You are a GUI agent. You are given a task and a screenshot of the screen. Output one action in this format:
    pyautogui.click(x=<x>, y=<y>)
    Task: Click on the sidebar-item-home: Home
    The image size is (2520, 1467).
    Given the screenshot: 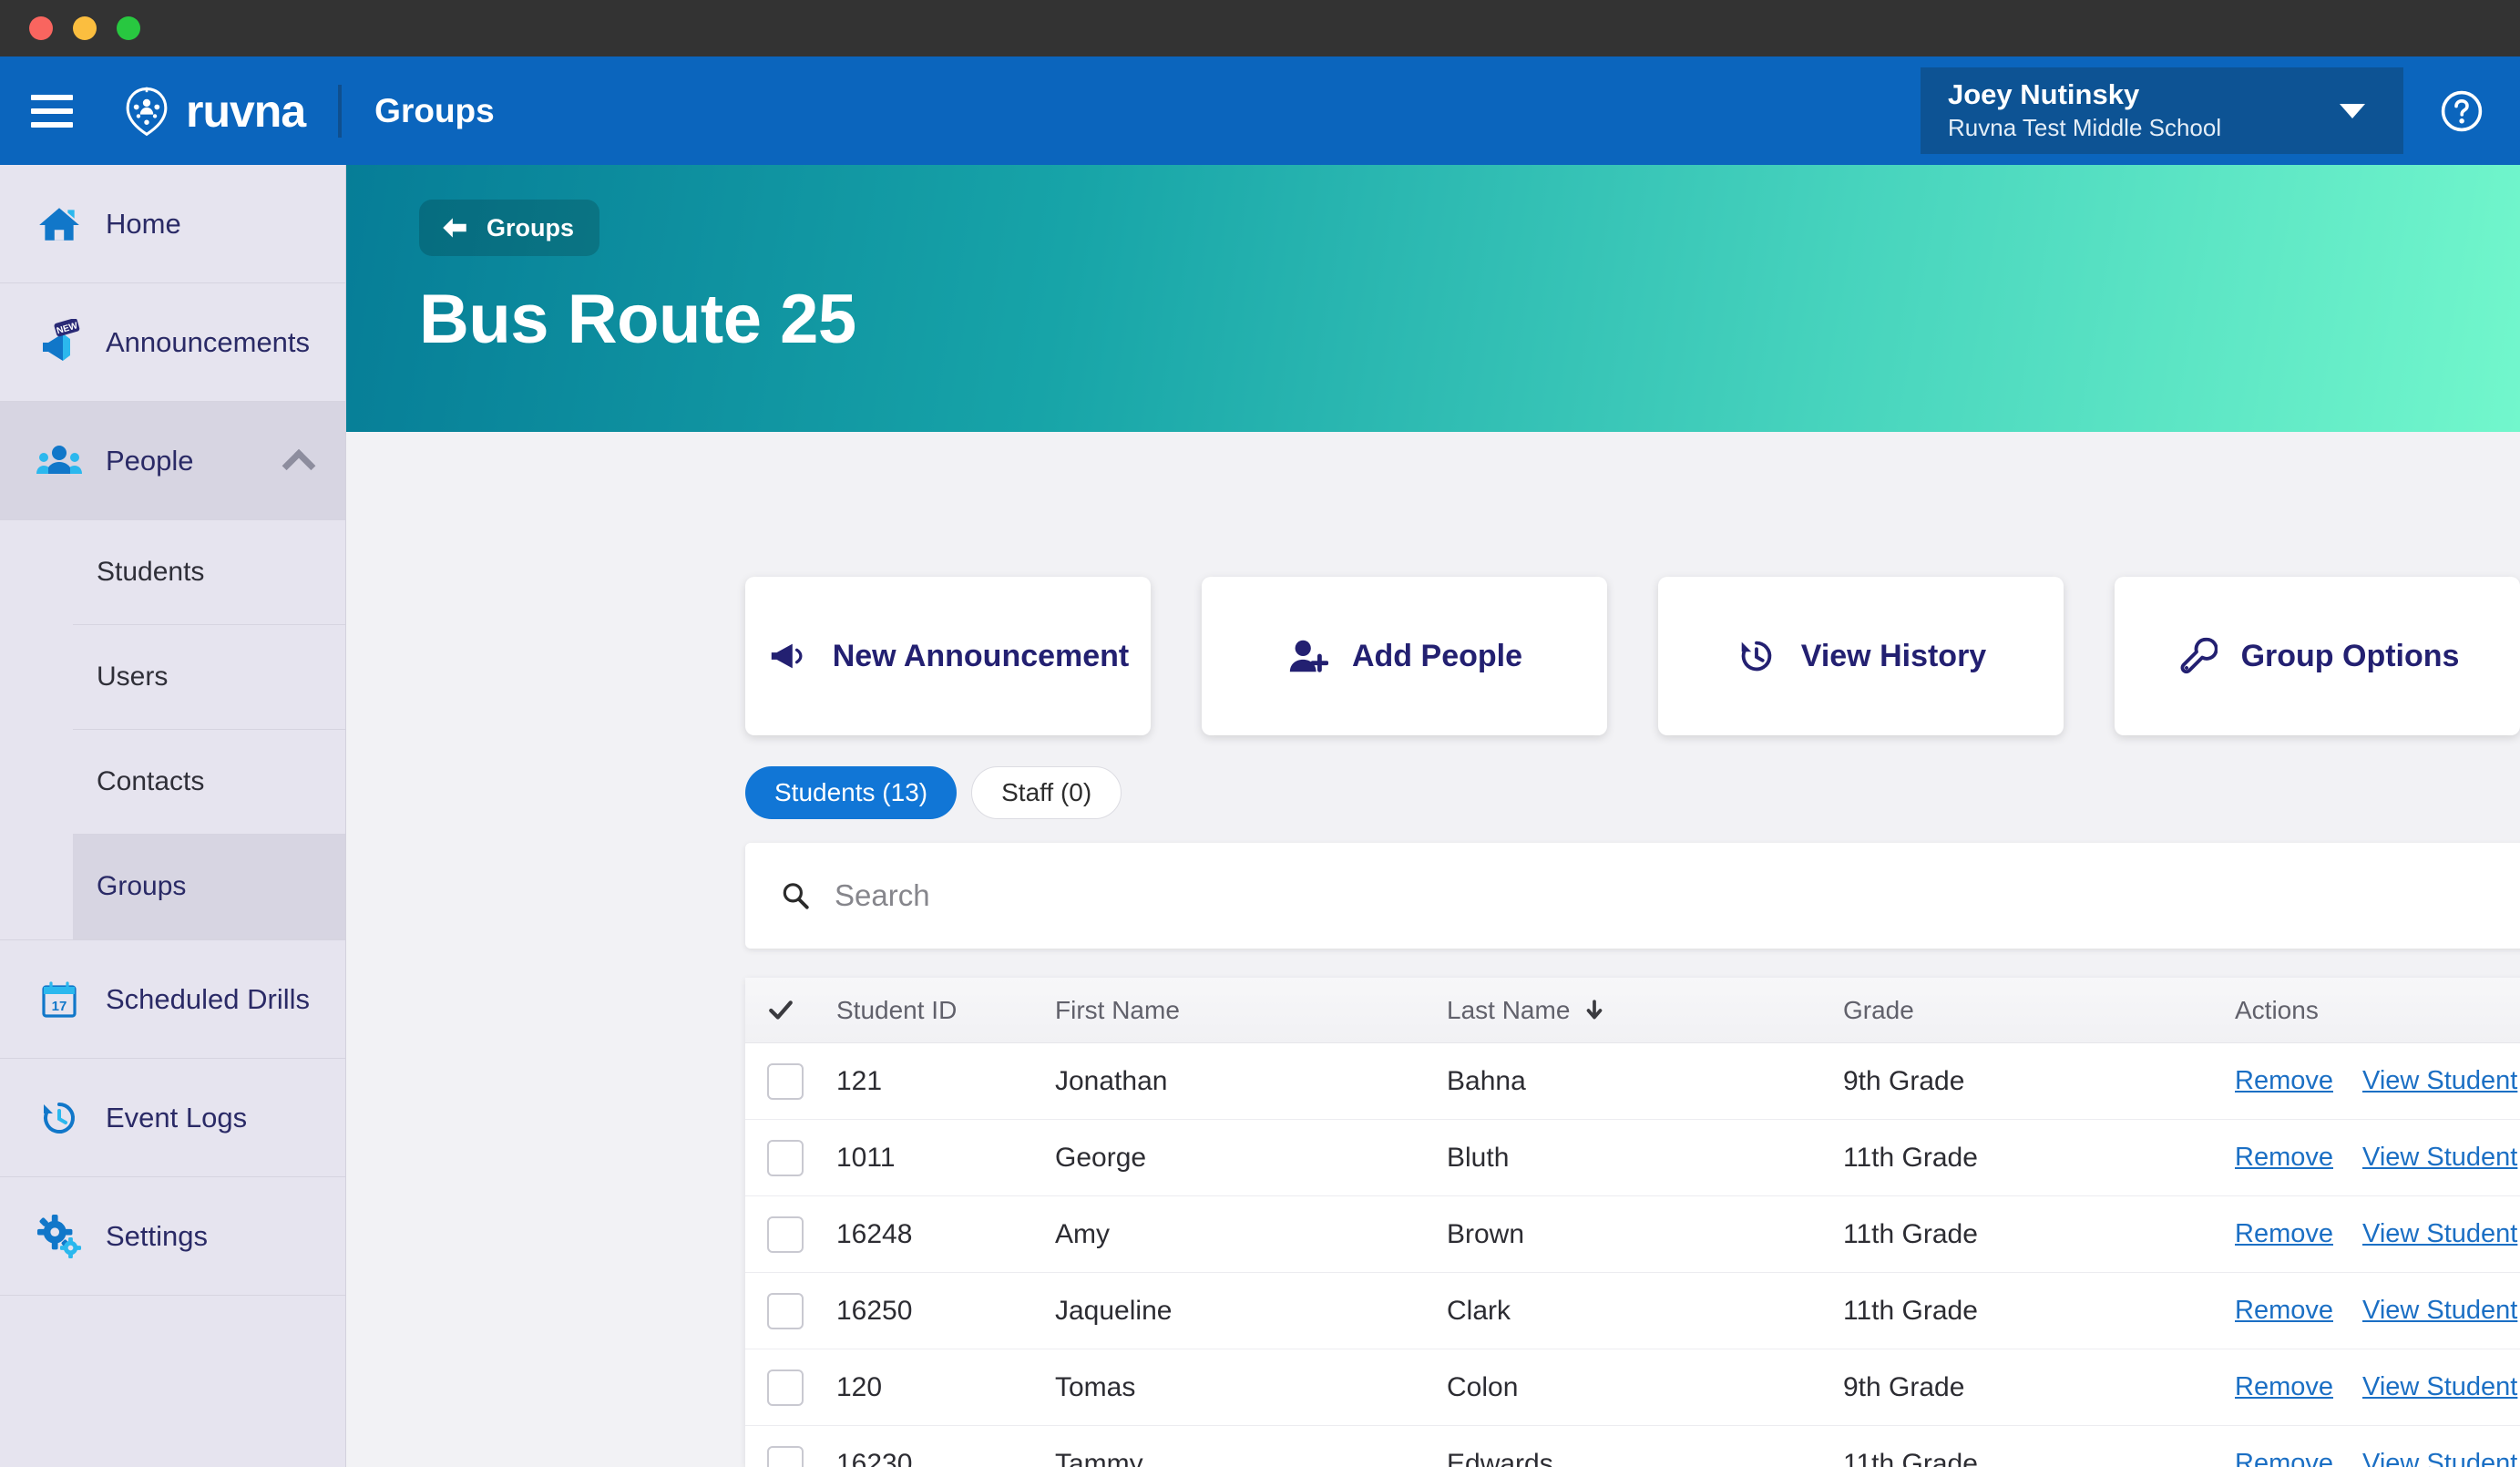 What is the action you would take?
    pyautogui.click(x=172, y=224)
    